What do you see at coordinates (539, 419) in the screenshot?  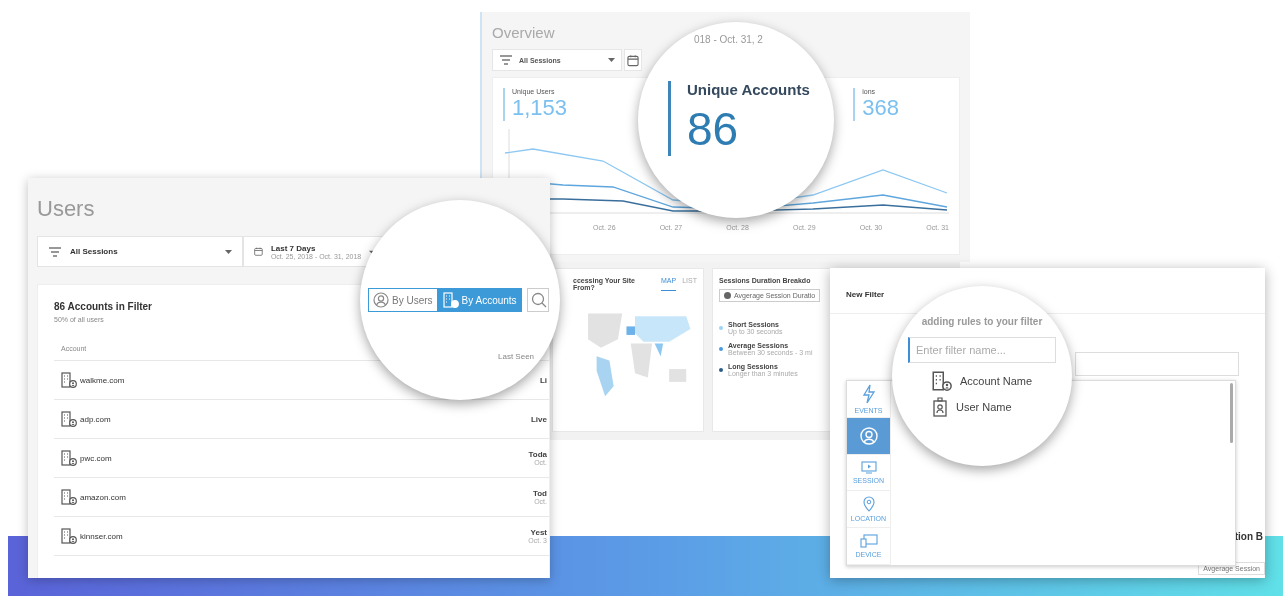 I see `last-seen-text: Live` at bounding box center [539, 419].